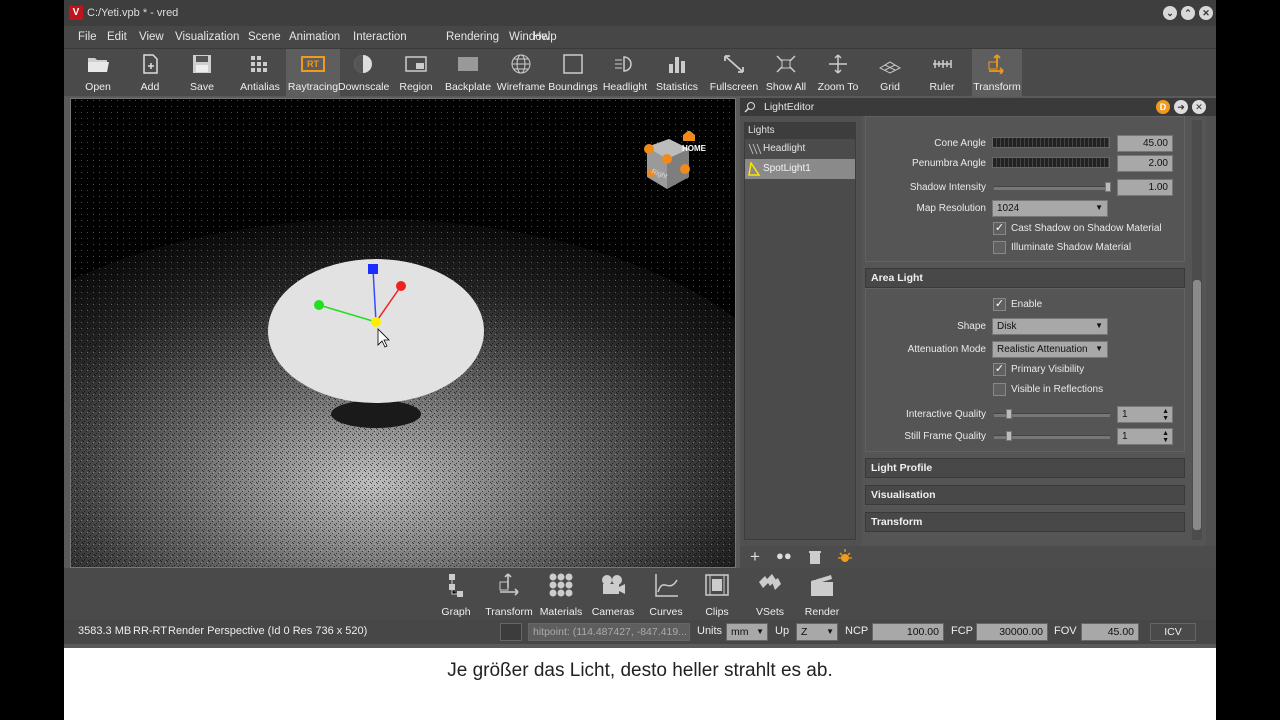  I want to click on backplate-button: Backplate, so click(468, 73).